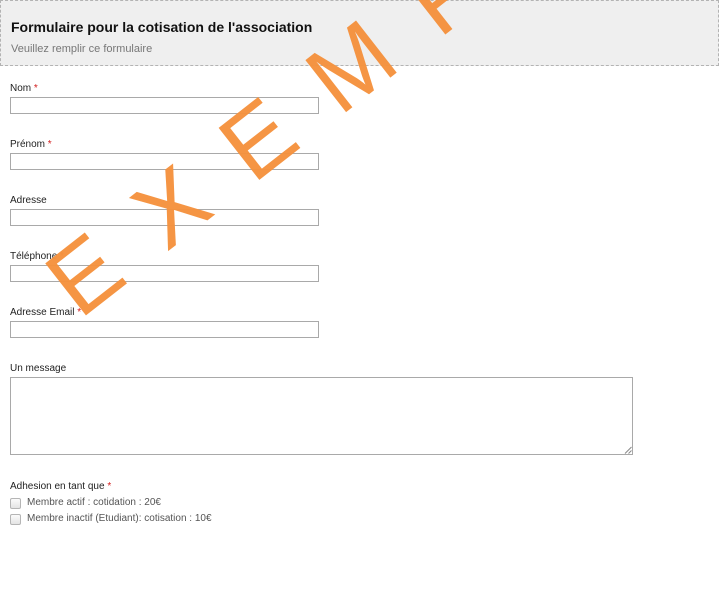  I want to click on nom-label-text: Nom, so click(21, 88).